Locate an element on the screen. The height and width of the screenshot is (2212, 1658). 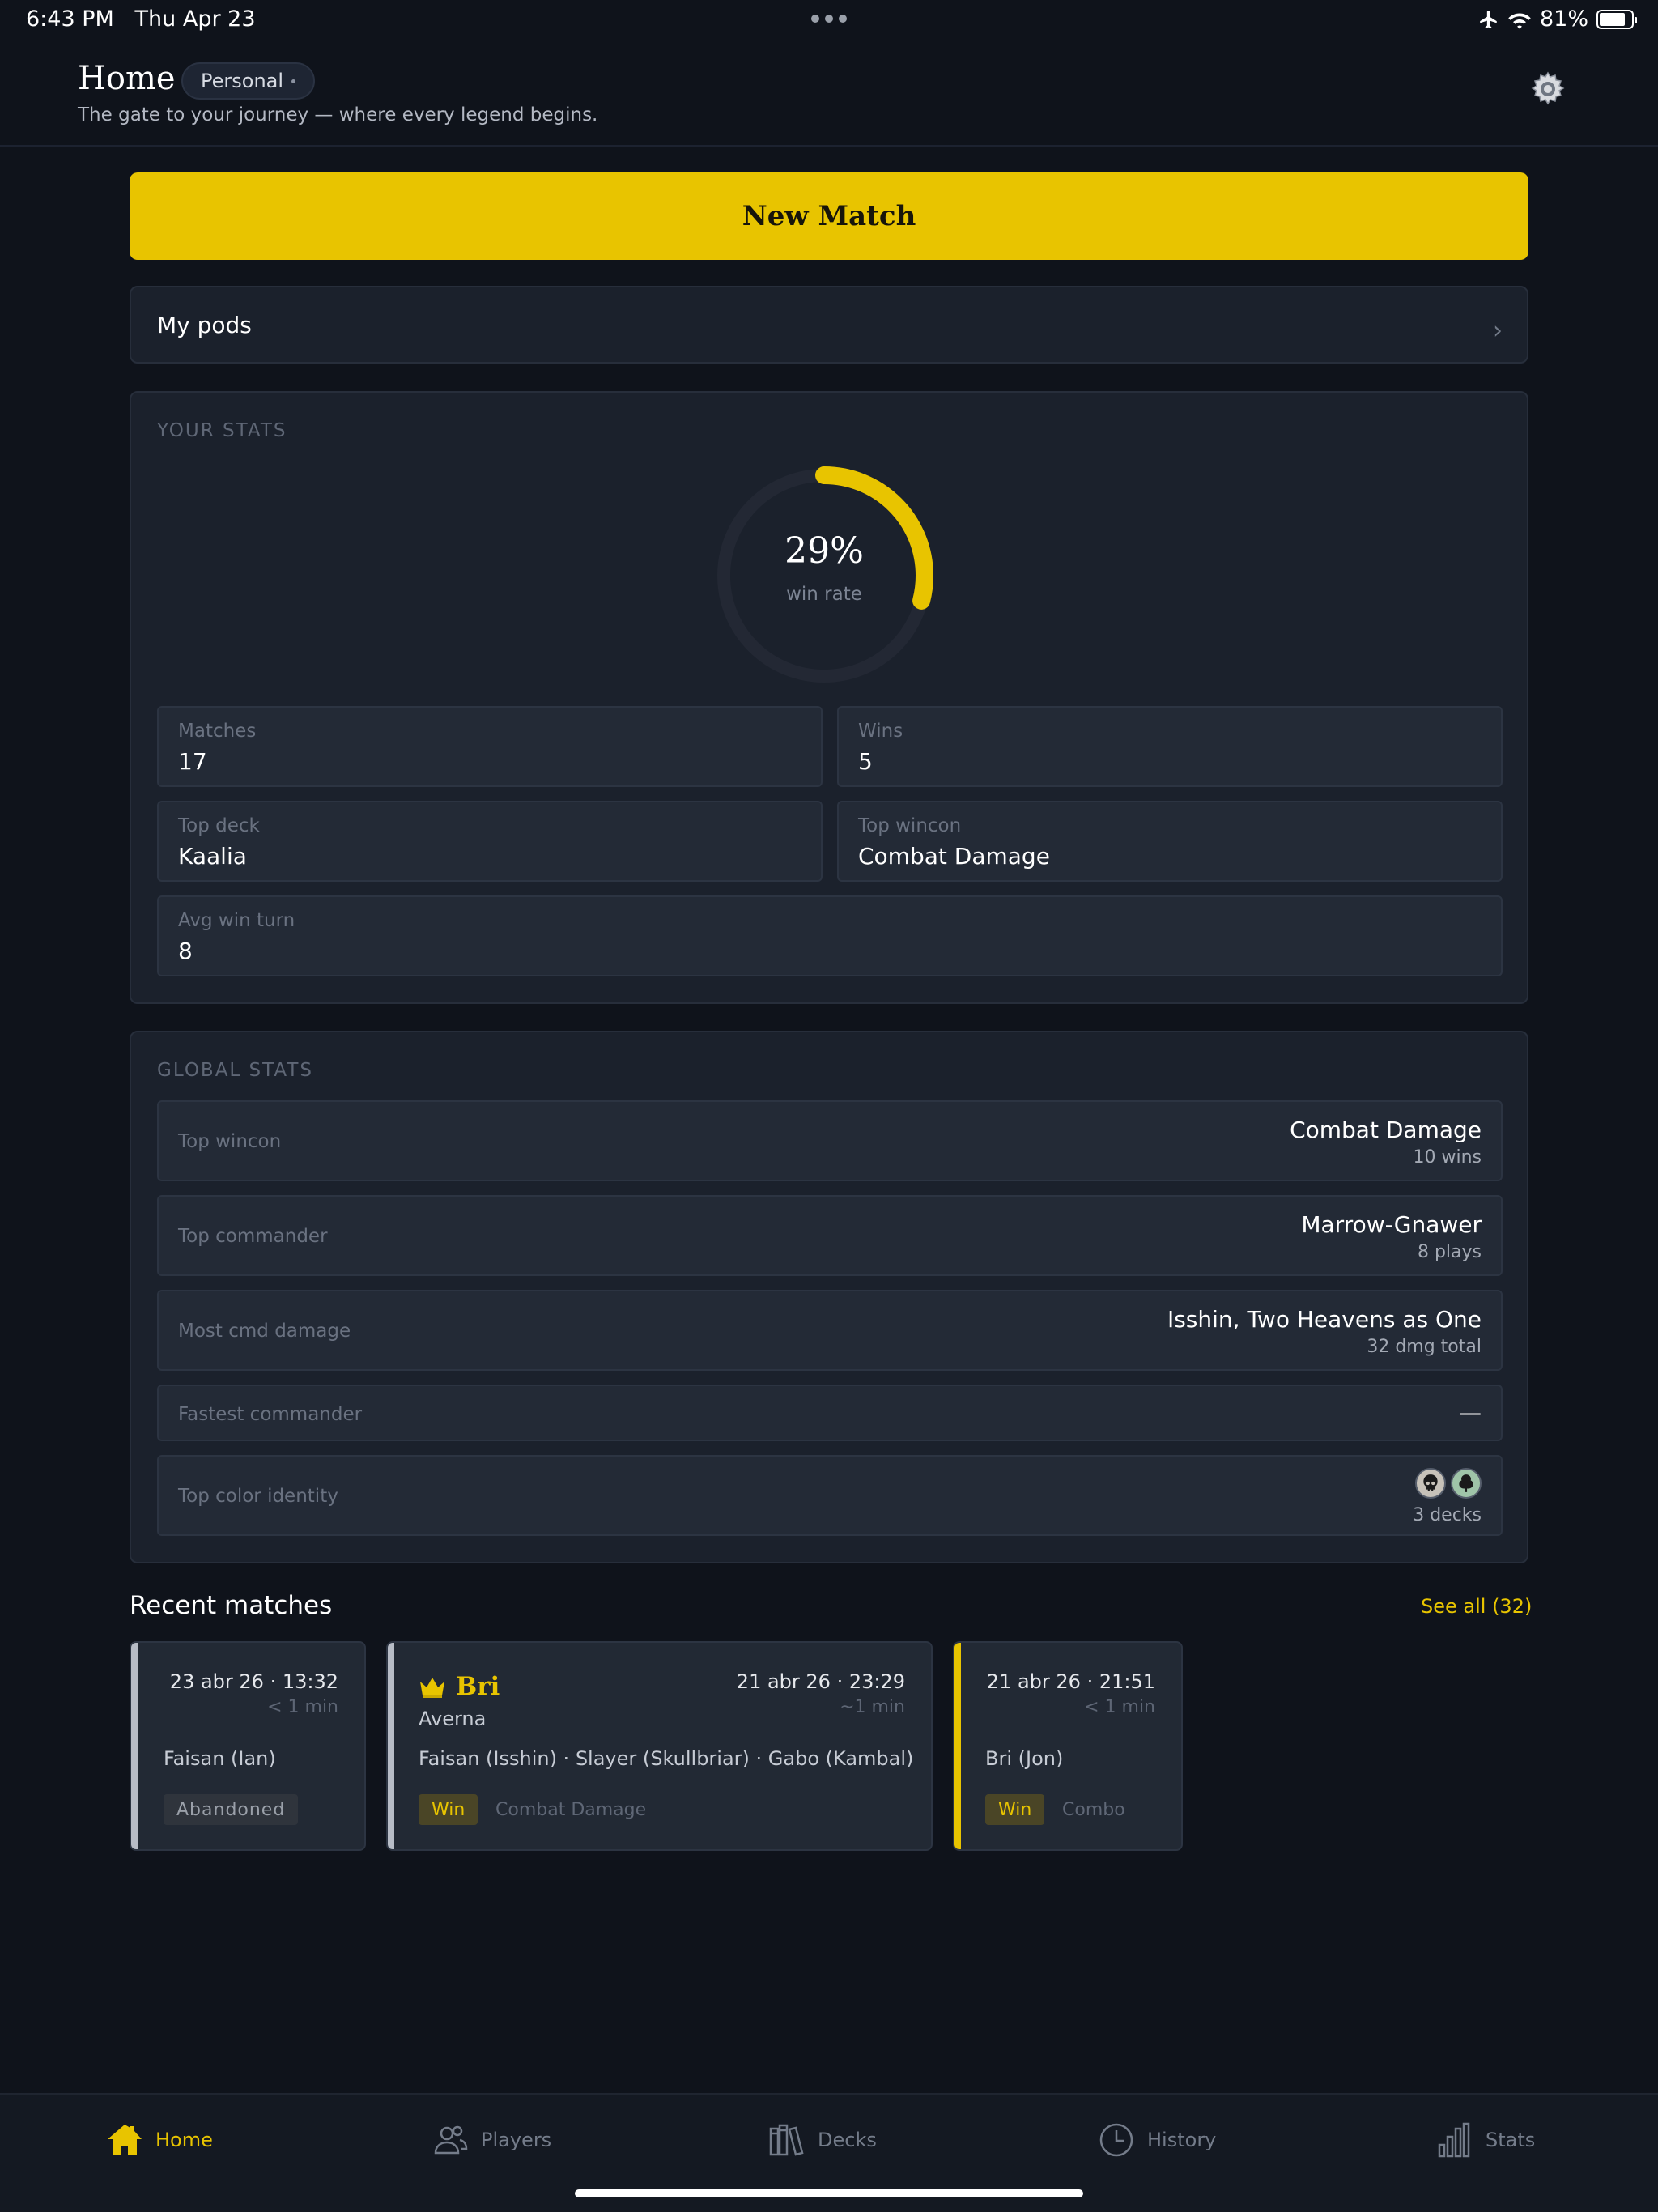
tab-decks: Decks is located at coordinates (822, 2140).